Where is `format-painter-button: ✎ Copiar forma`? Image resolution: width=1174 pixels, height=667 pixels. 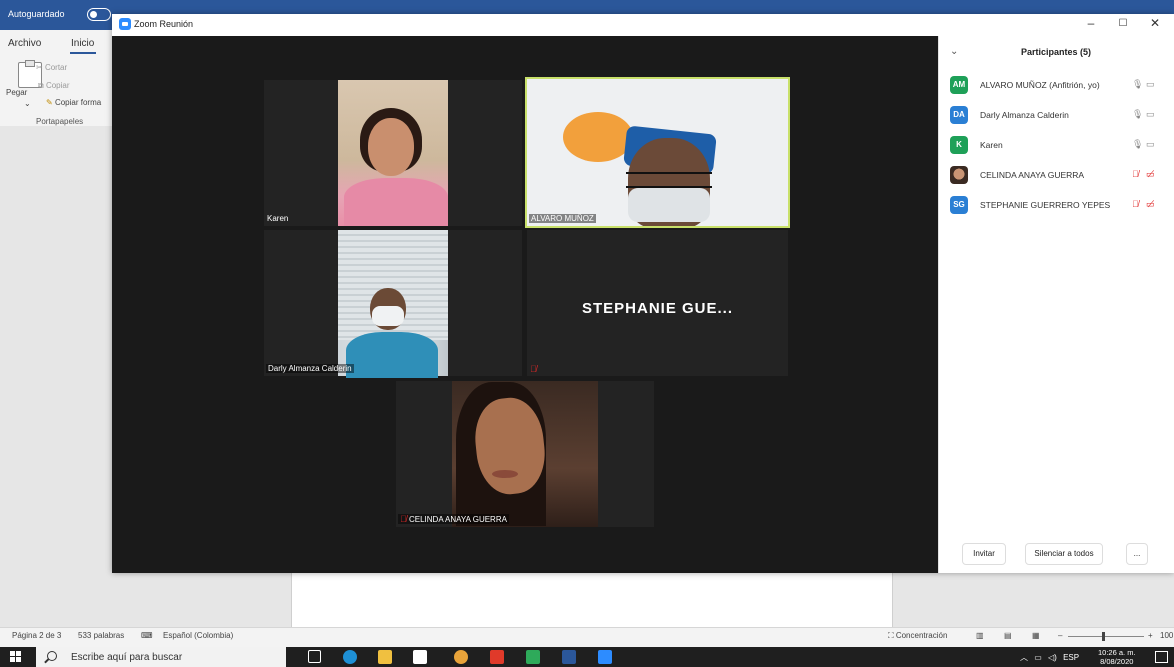 format-painter-button: ✎ Copiar forma is located at coordinates (73, 102).